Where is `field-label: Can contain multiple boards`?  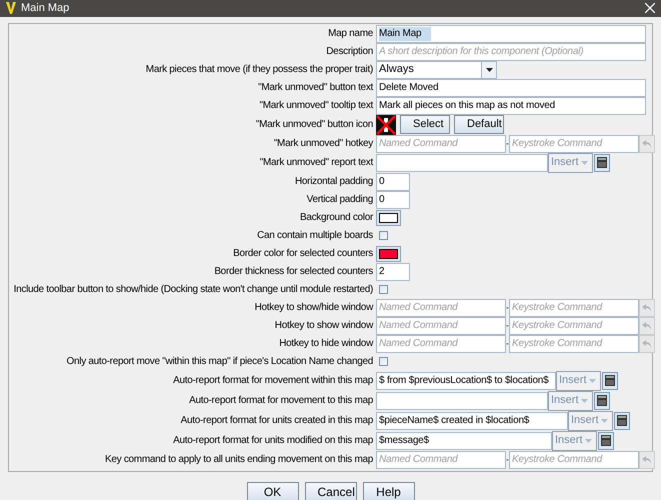 field-label: Can contain multiple boards is located at coordinates (315, 235).